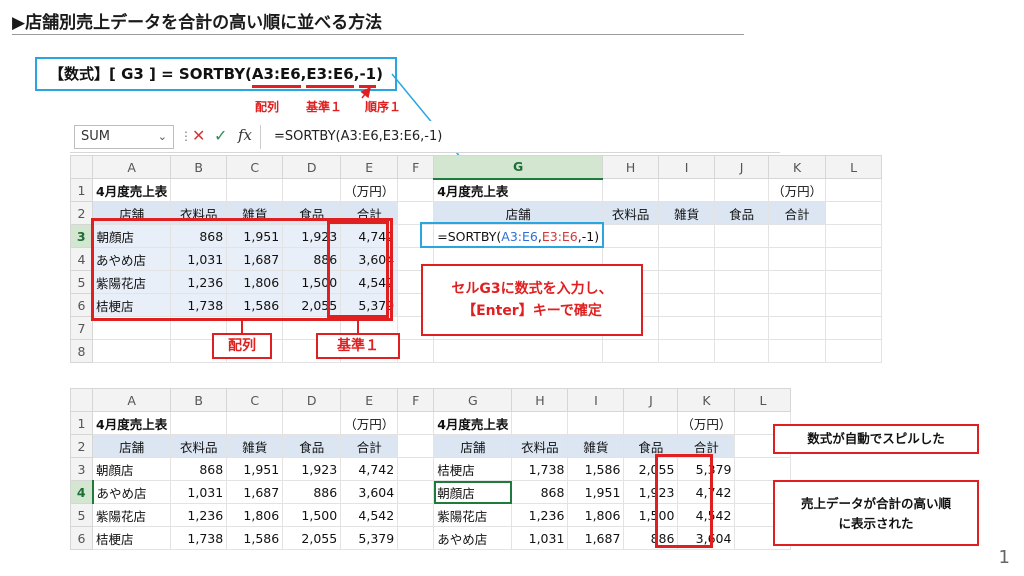 Image resolution: width=1024 pixels, height=576 pixels. I want to click on sorted-line-2: に表示された, so click(876, 523).